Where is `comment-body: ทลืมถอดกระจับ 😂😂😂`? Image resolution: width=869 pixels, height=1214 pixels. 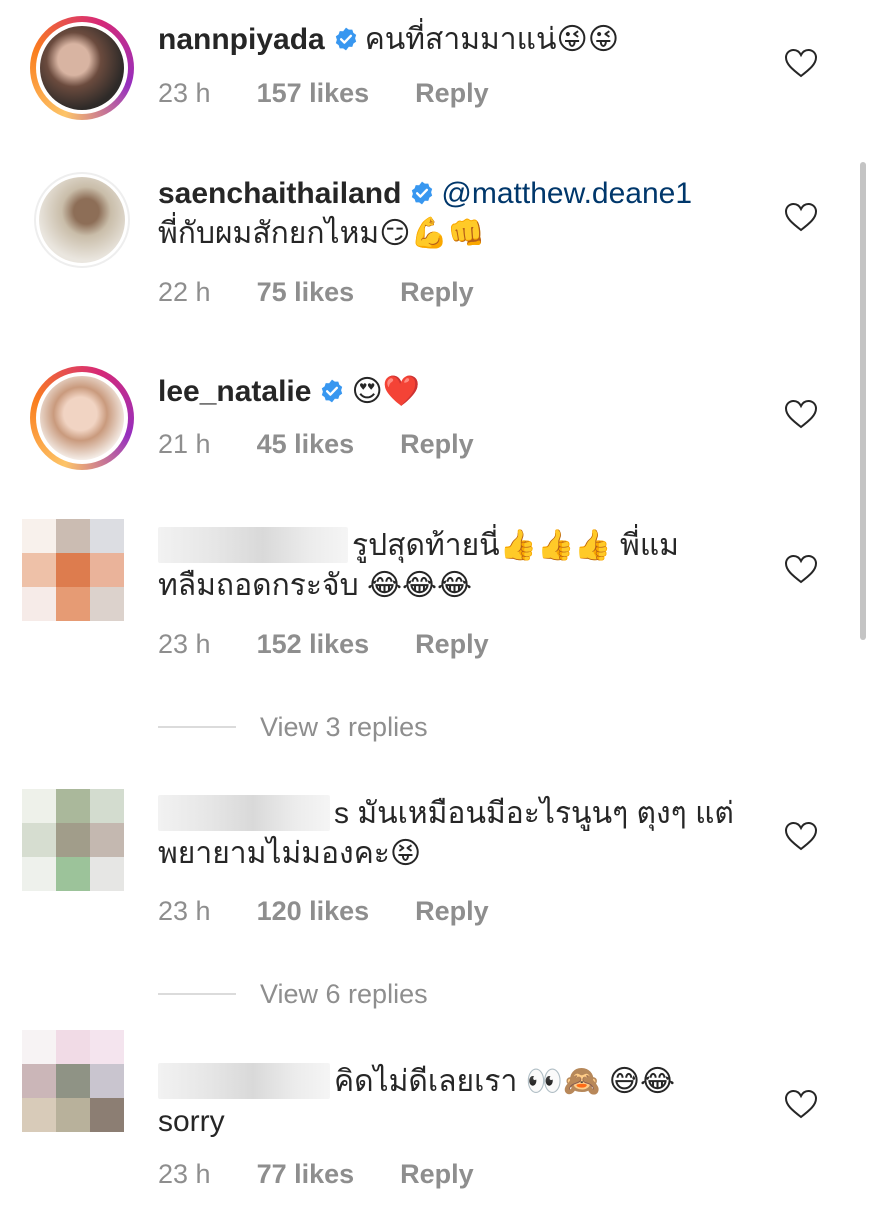
comment-body: ทลืมถอดกระจับ 😂😂😂 is located at coordinates (315, 585).